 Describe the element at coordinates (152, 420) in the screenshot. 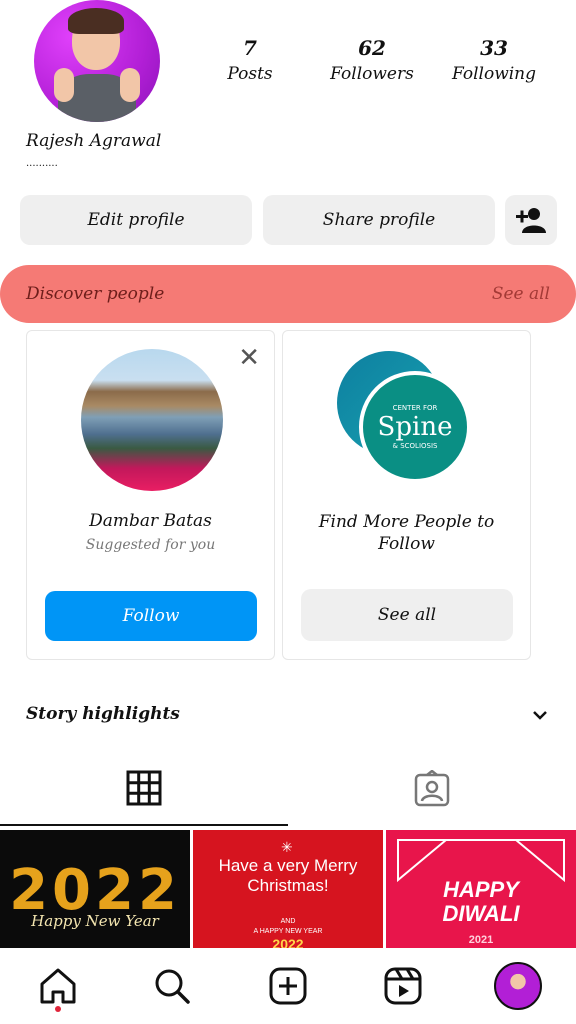

I see `suggestion-avatar` at that location.